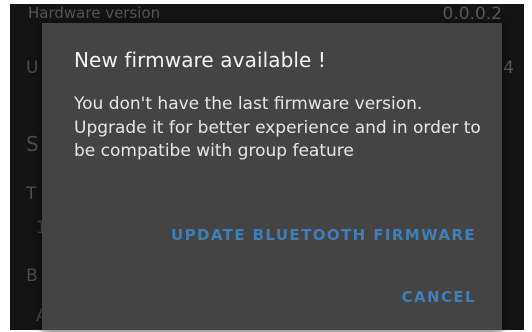  What do you see at coordinates (32, 68) in the screenshot?
I see `settings-row-label: U` at bounding box center [32, 68].